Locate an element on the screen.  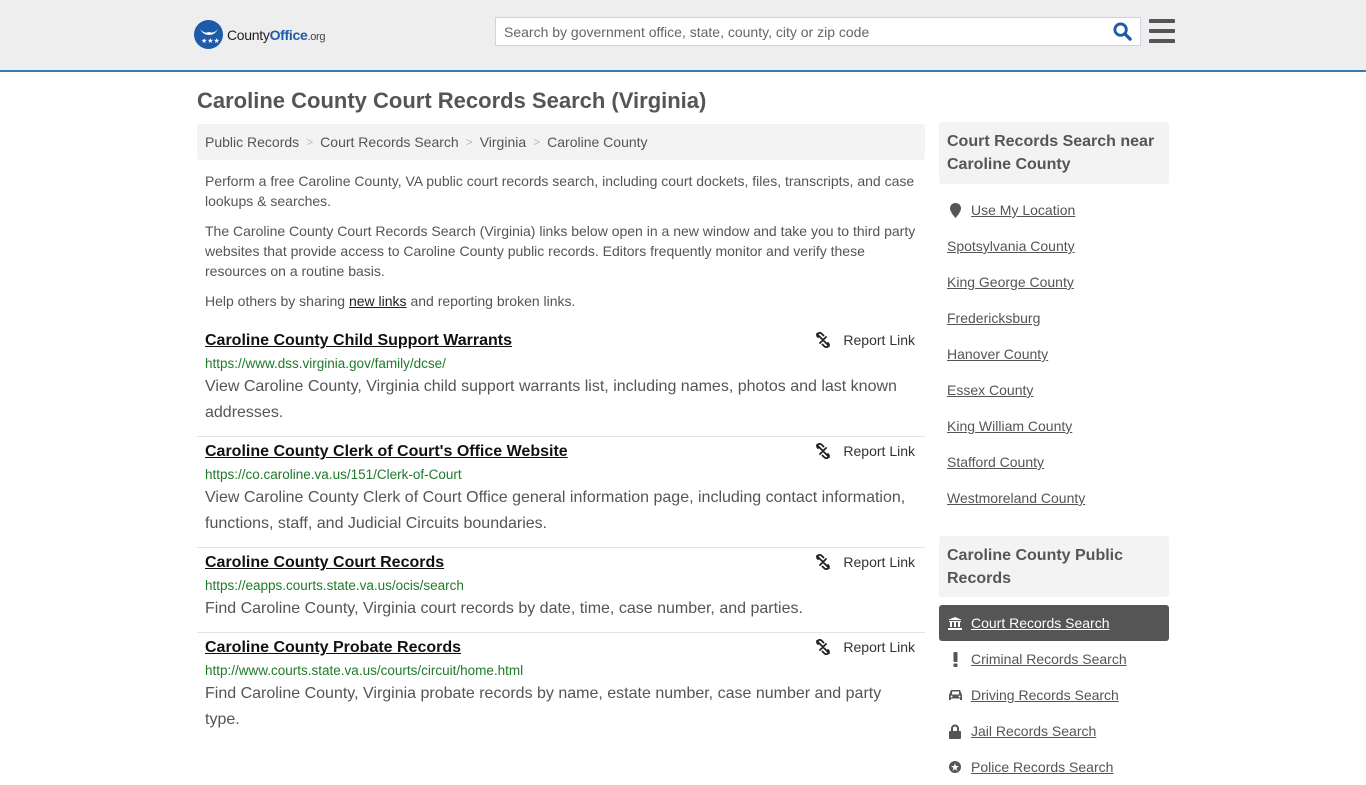
public-record-link-court: Court Records Search is located at coordinates (1054, 623).